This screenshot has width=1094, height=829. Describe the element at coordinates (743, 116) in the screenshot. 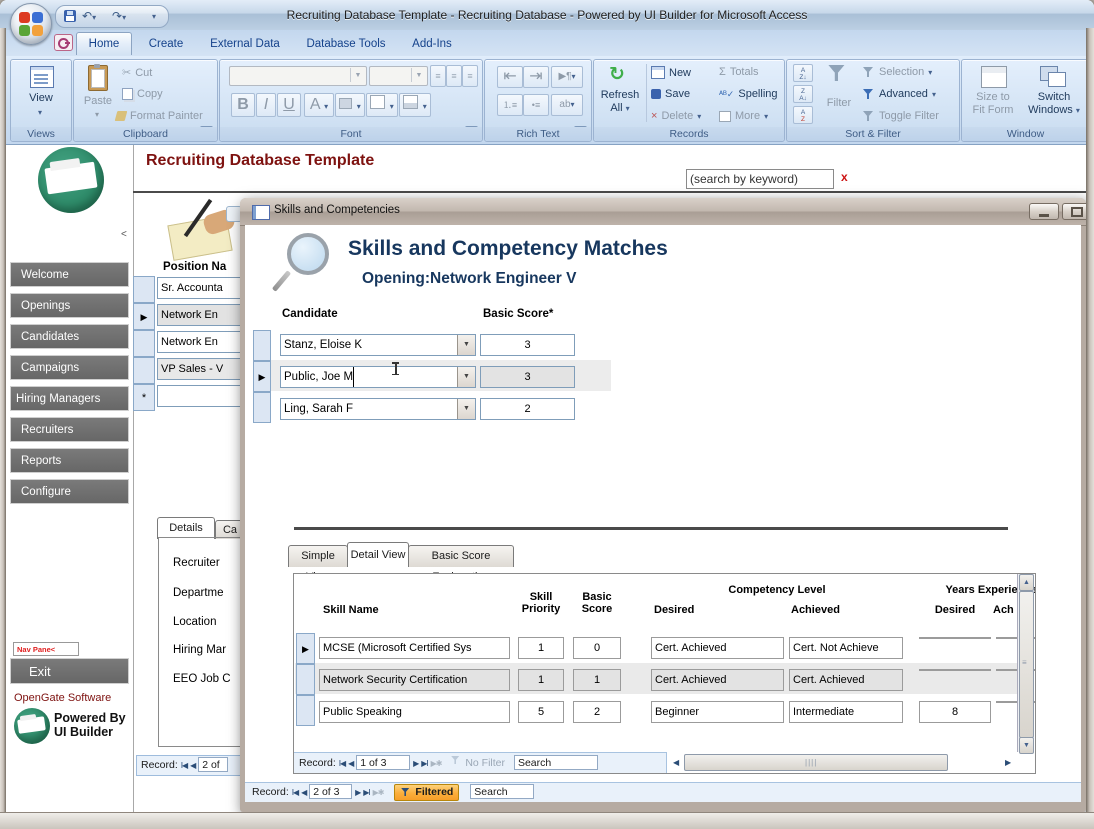

I see `more-button: More ▾` at that location.